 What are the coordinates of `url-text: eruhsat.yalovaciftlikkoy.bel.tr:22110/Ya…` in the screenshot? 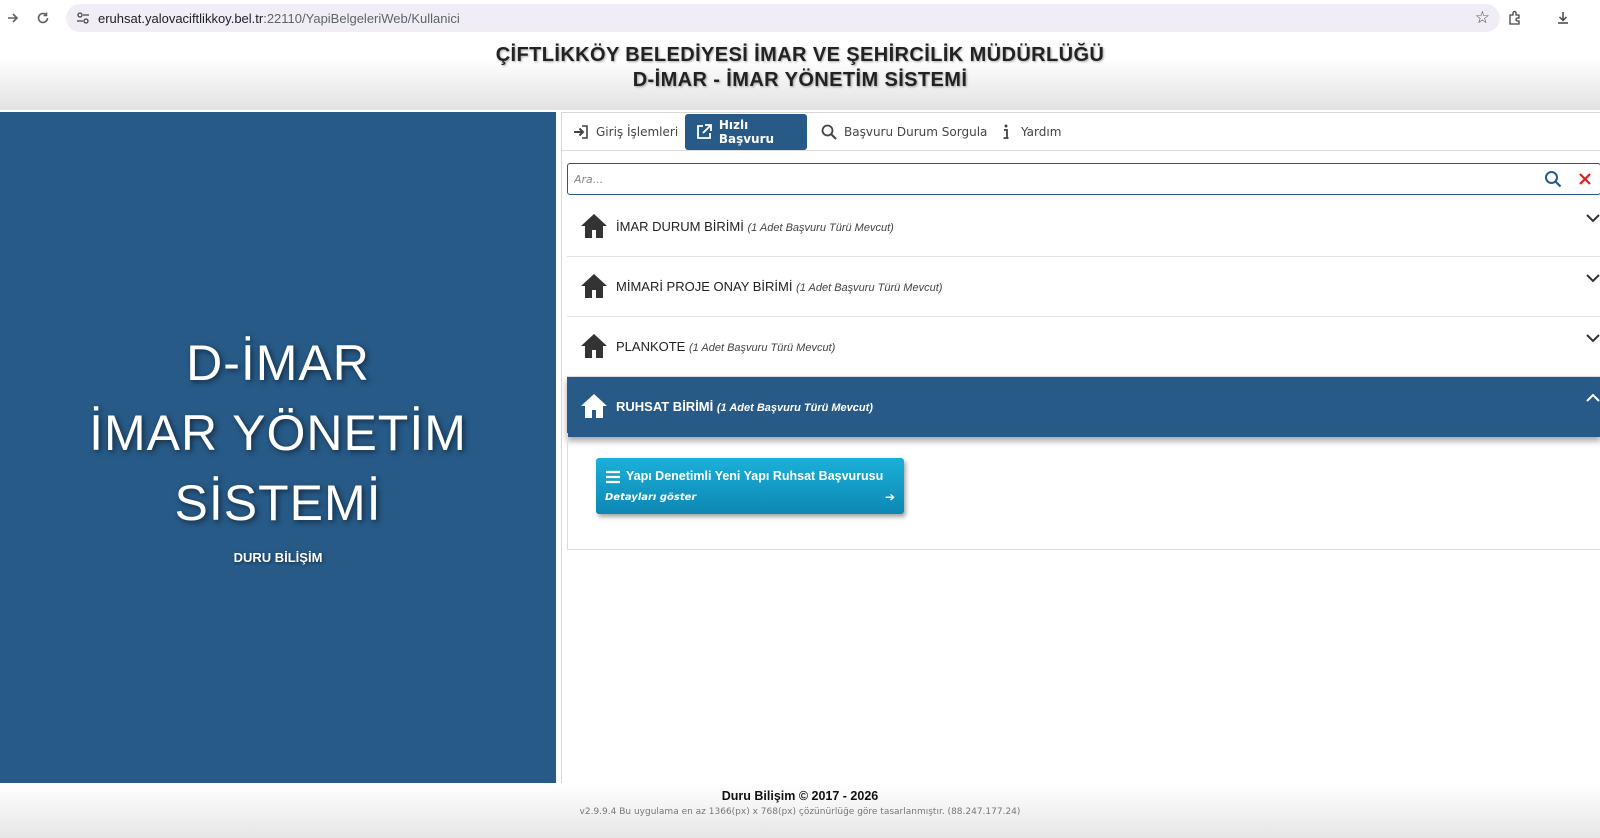 It's located at (279, 18).